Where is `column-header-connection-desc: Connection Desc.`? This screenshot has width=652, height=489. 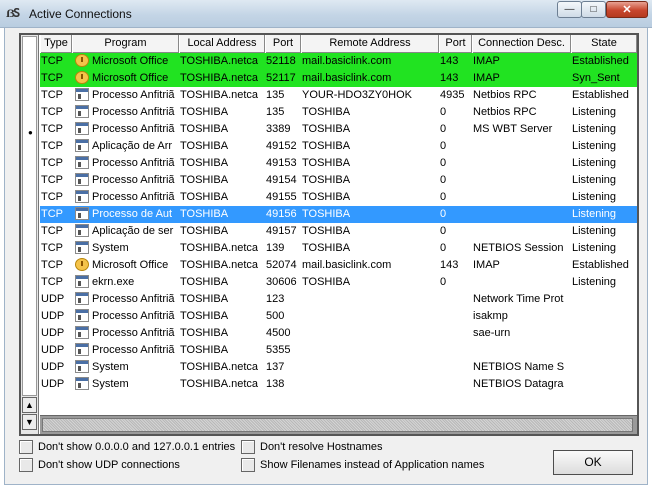
column-header-connection-desc: Connection Desc. is located at coordinates (521, 44).